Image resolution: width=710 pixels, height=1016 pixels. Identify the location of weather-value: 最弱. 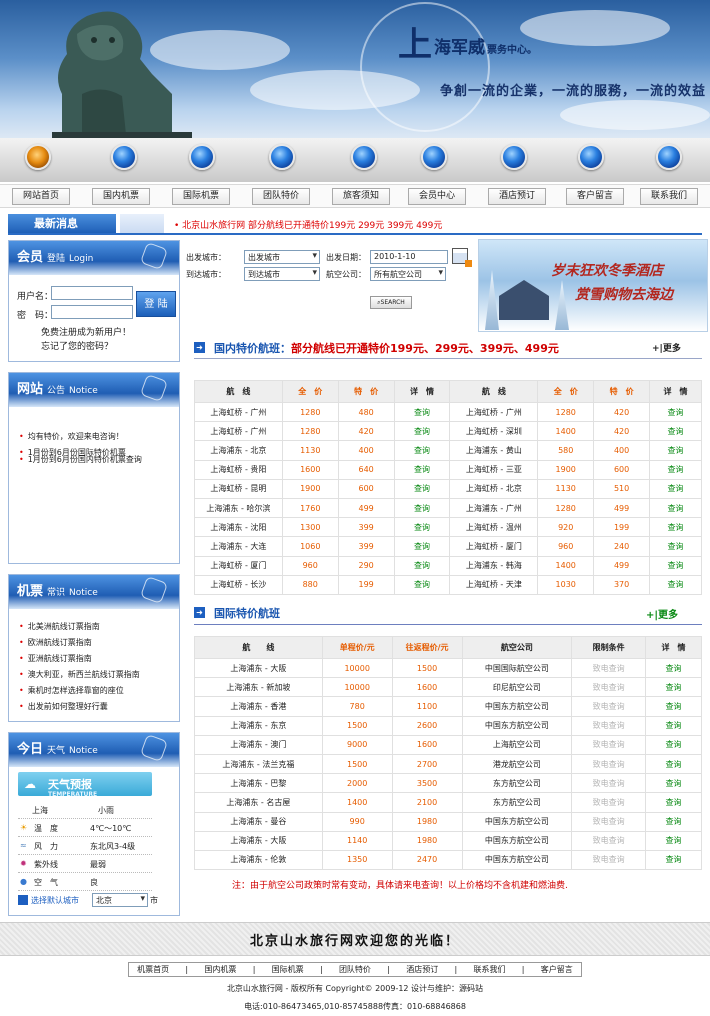
(98, 864).